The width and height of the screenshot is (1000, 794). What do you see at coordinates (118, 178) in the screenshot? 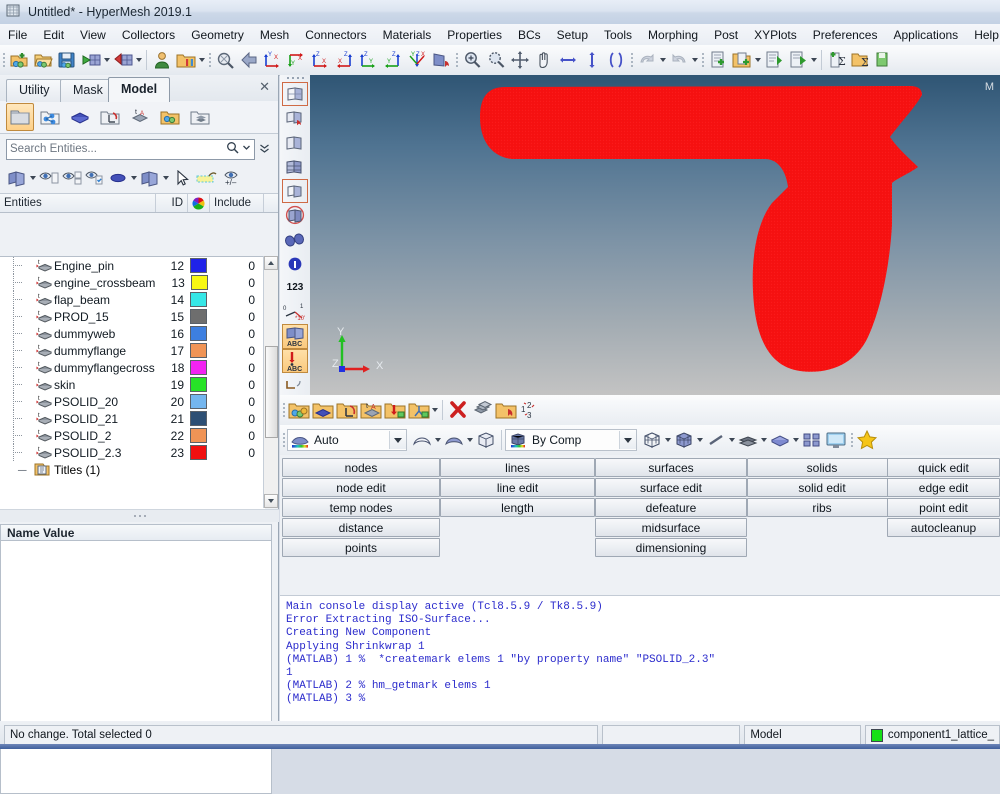
I see `shade-icon` at bounding box center [118, 178].